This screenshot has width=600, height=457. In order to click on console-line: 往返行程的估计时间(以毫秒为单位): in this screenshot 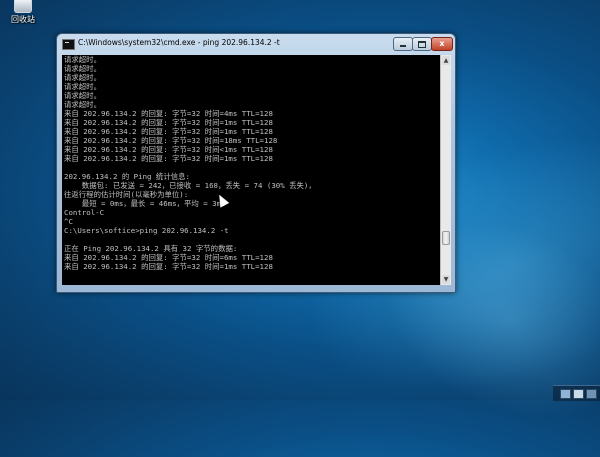, I will do `click(126, 194)`.